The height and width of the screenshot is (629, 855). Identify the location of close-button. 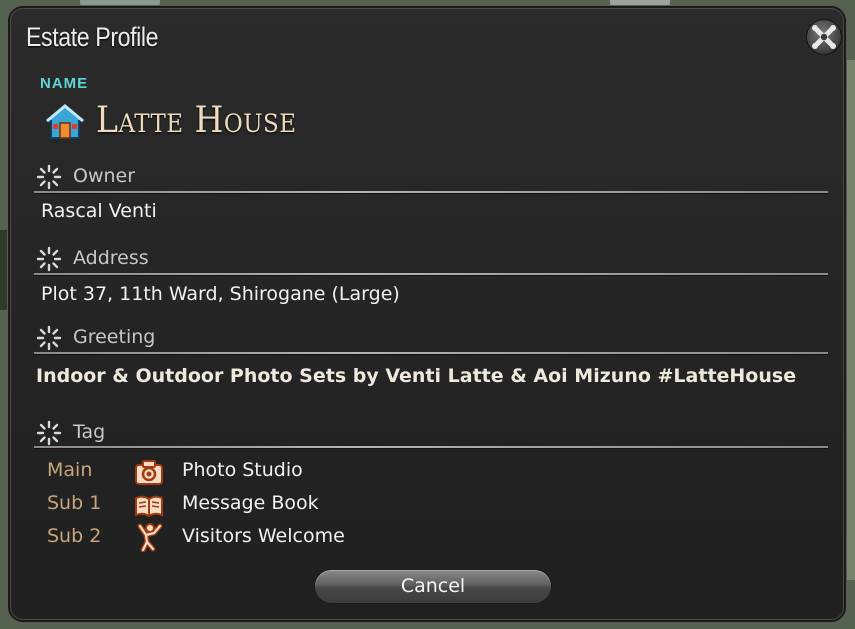
(824, 37).